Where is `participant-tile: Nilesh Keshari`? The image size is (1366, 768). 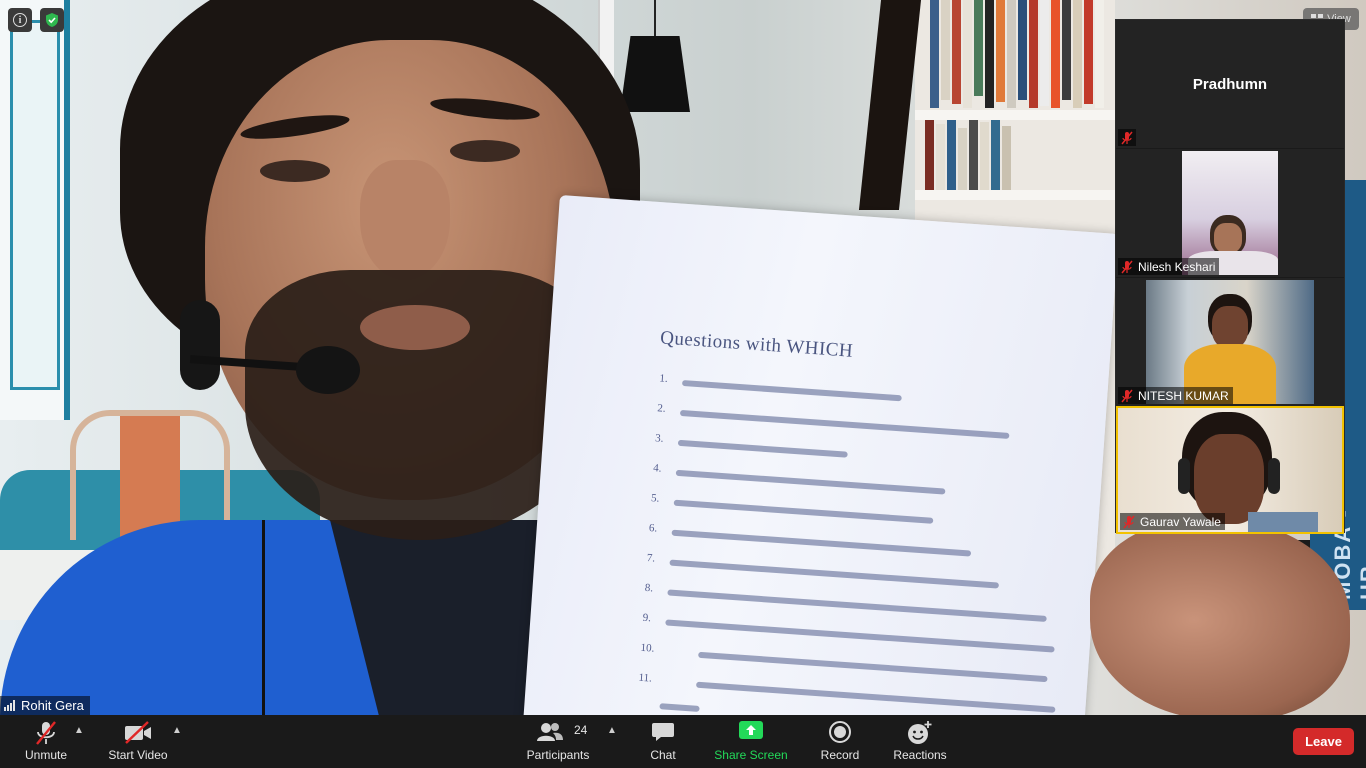
participant-tile: Nilesh Keshari is located at coordinates (1230, 213).